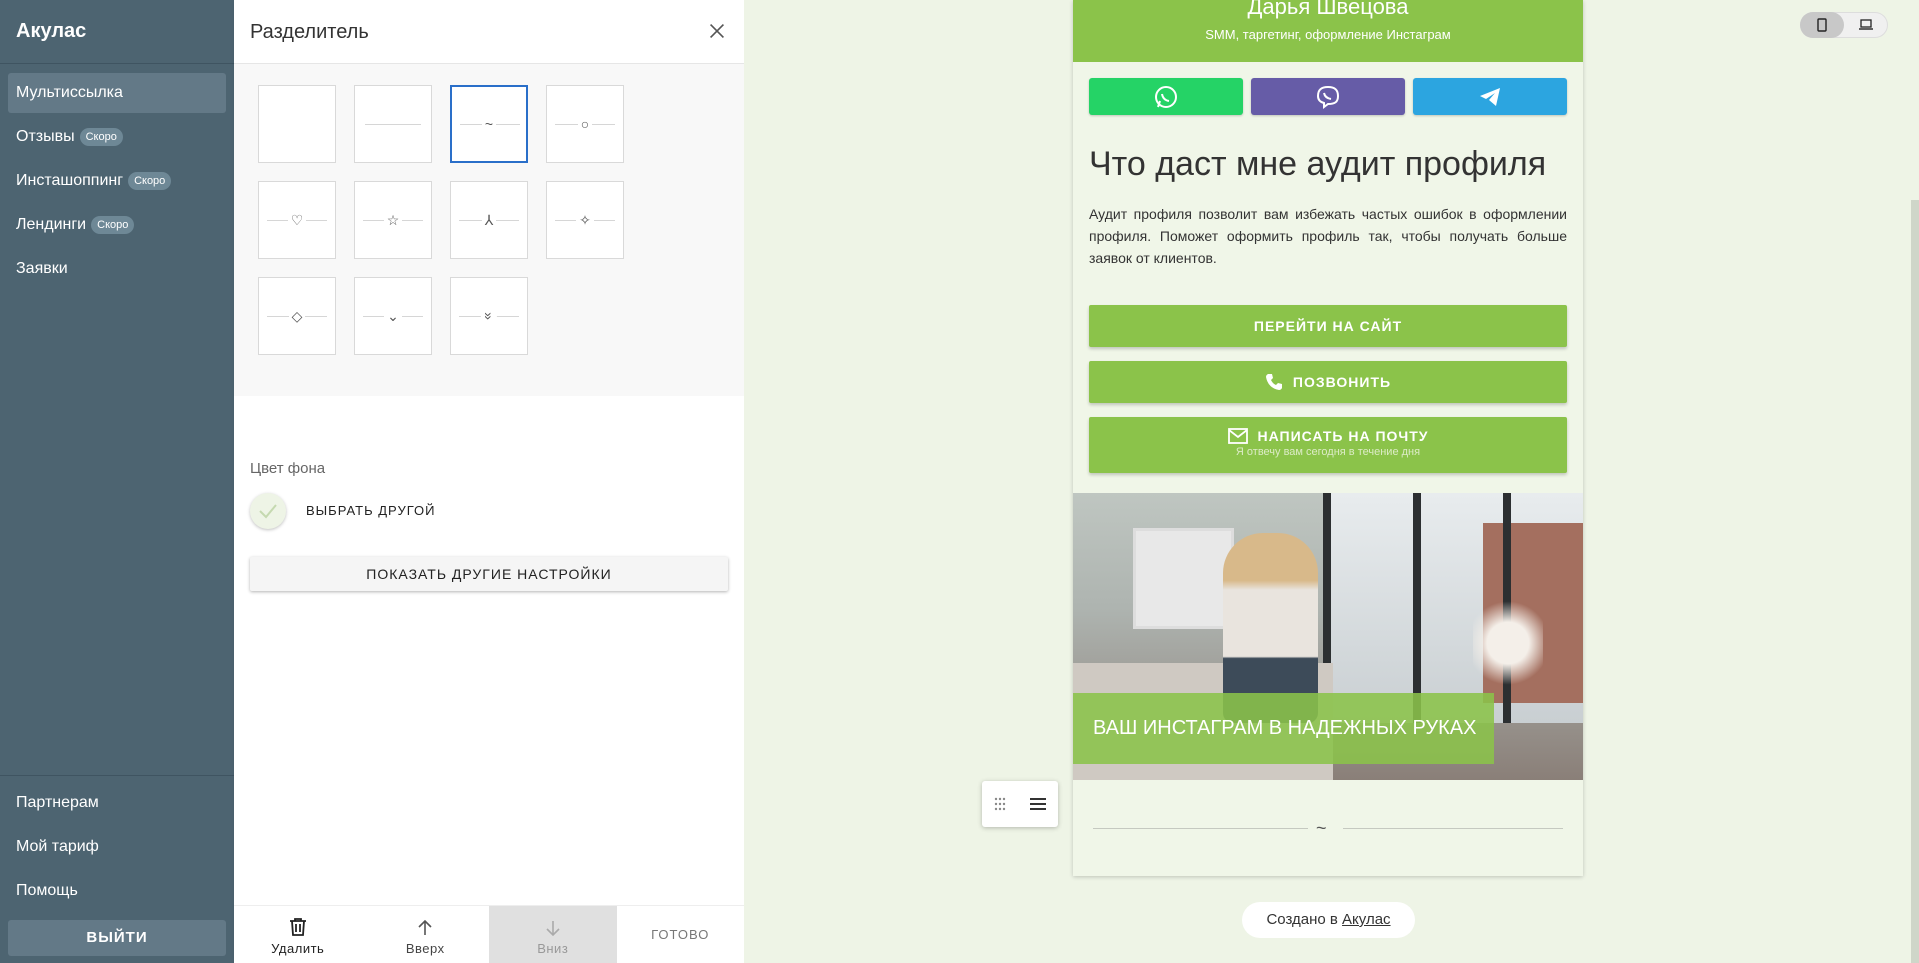 This screenshot has width=1919, height=963. I want to click on arrow-up-icon, so click(425, 927).